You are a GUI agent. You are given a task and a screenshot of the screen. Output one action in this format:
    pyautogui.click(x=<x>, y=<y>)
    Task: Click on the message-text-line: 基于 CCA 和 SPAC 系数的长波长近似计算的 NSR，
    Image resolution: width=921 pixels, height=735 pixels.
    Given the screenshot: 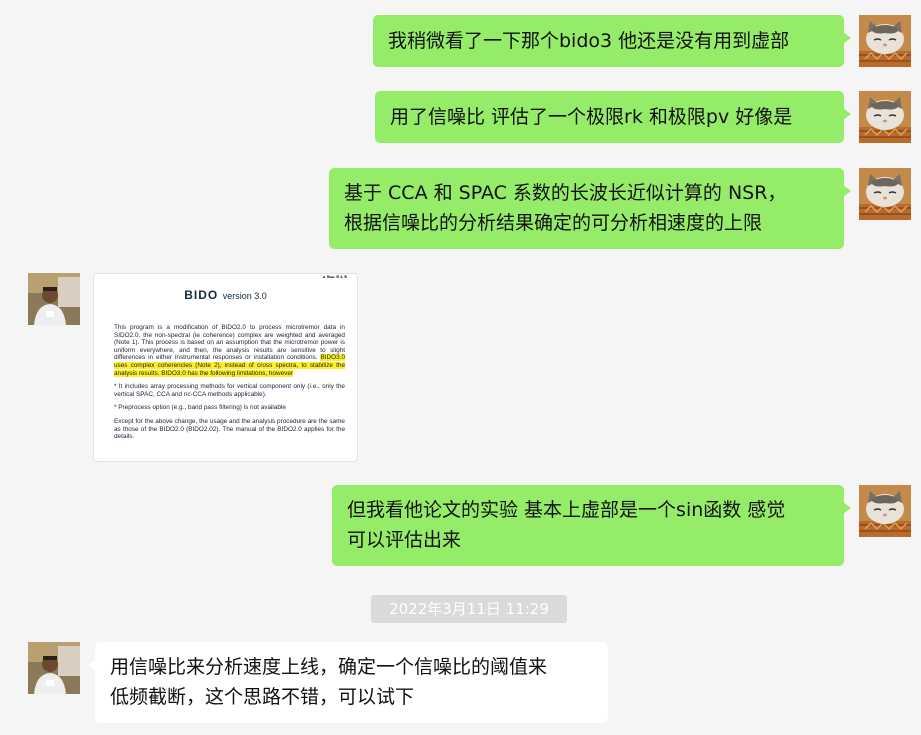 What is the action you would take?
    pyautogui.click(x=565, y=193)
    